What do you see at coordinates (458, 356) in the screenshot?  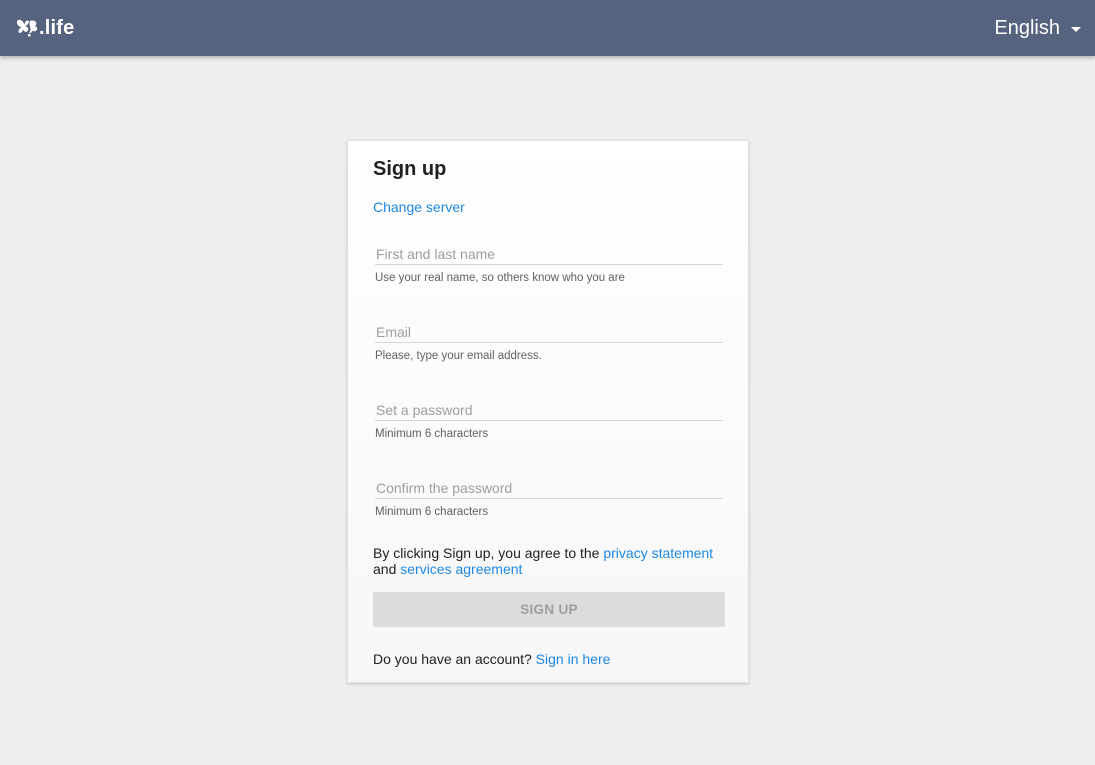 I see `email-hint: Please, type your email address.` at bounding box center [458, 356].